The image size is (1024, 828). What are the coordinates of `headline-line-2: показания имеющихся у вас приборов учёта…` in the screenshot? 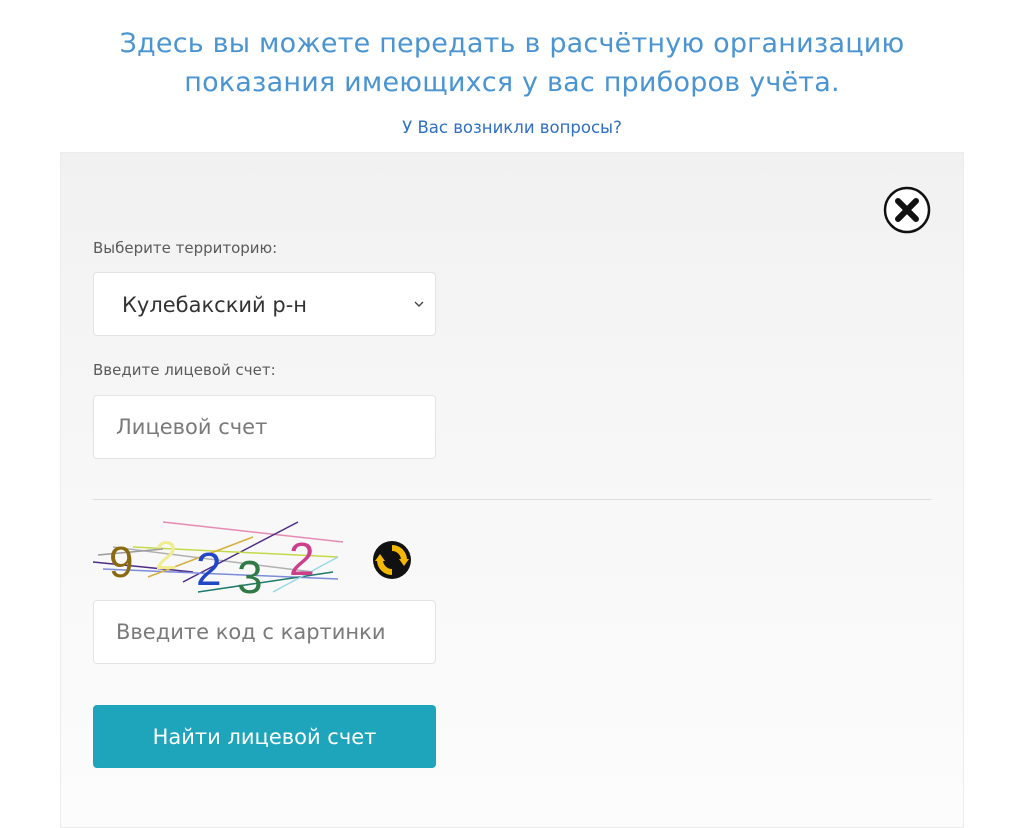 It's located at (512, 82).